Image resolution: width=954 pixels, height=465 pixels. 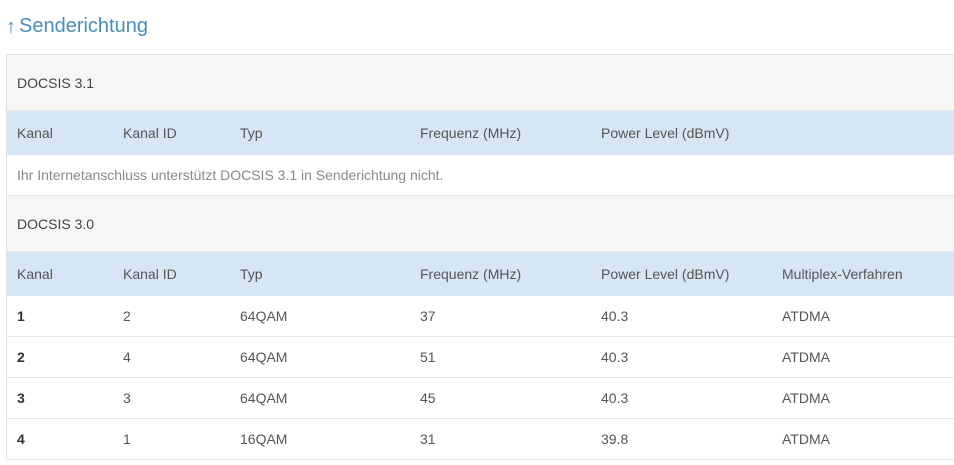 What do you see at coordinates (480, 224) in the screenshot?
I see `group-title-docsis30: DOCSIS 3.0` at bounding box center [480, 224].